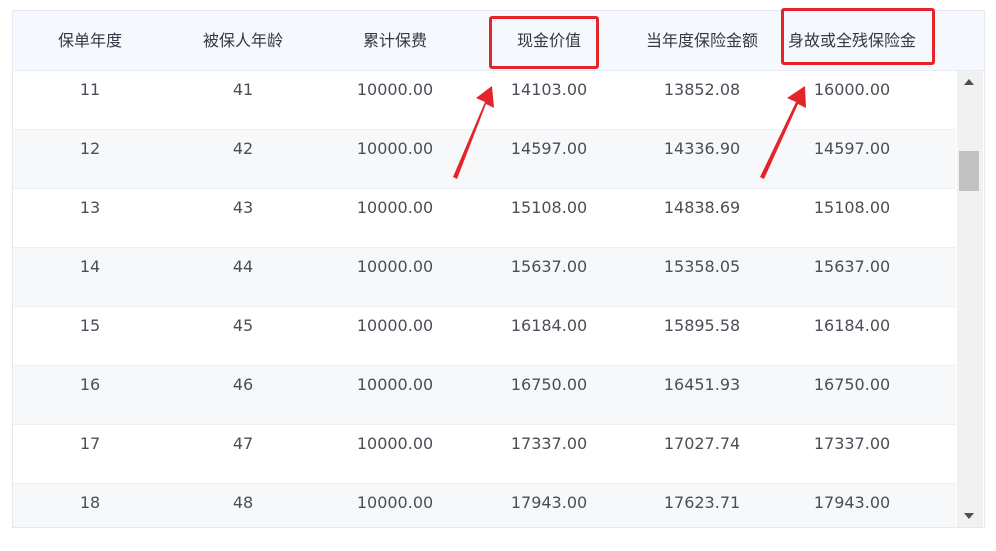 Image resolution: width=996 pixels, height=551 pixels. What do you see at coordinates (549, 266) in the screenshot?
I see `cash-value-cell: 15637.00` at bounding box center [549, 266].